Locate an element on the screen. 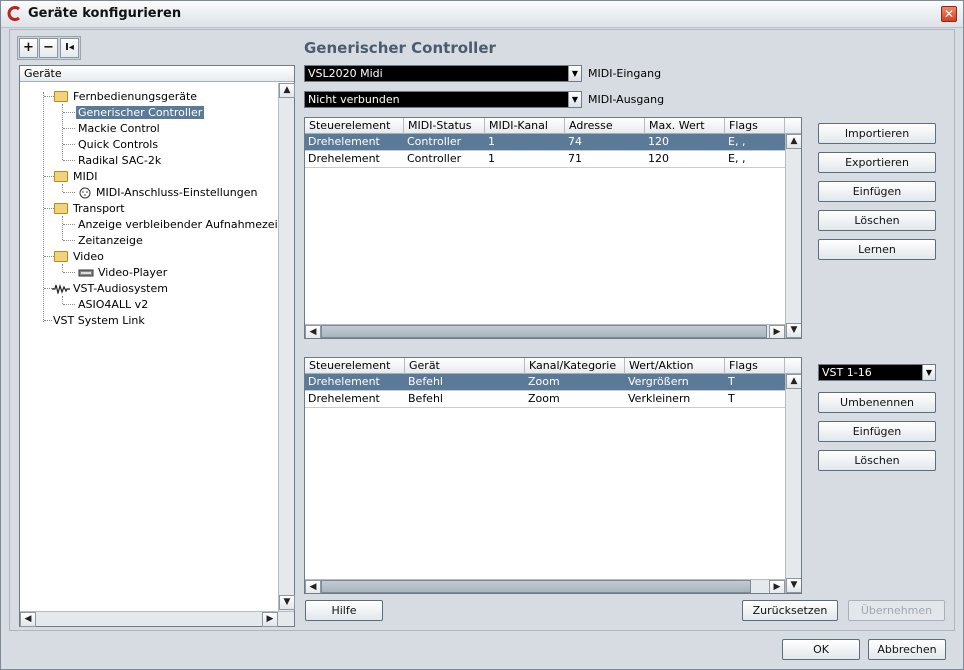 This screenshot has width=964, height=670. tree-item-label: Mackie Control is located at coordinates (119, 128).